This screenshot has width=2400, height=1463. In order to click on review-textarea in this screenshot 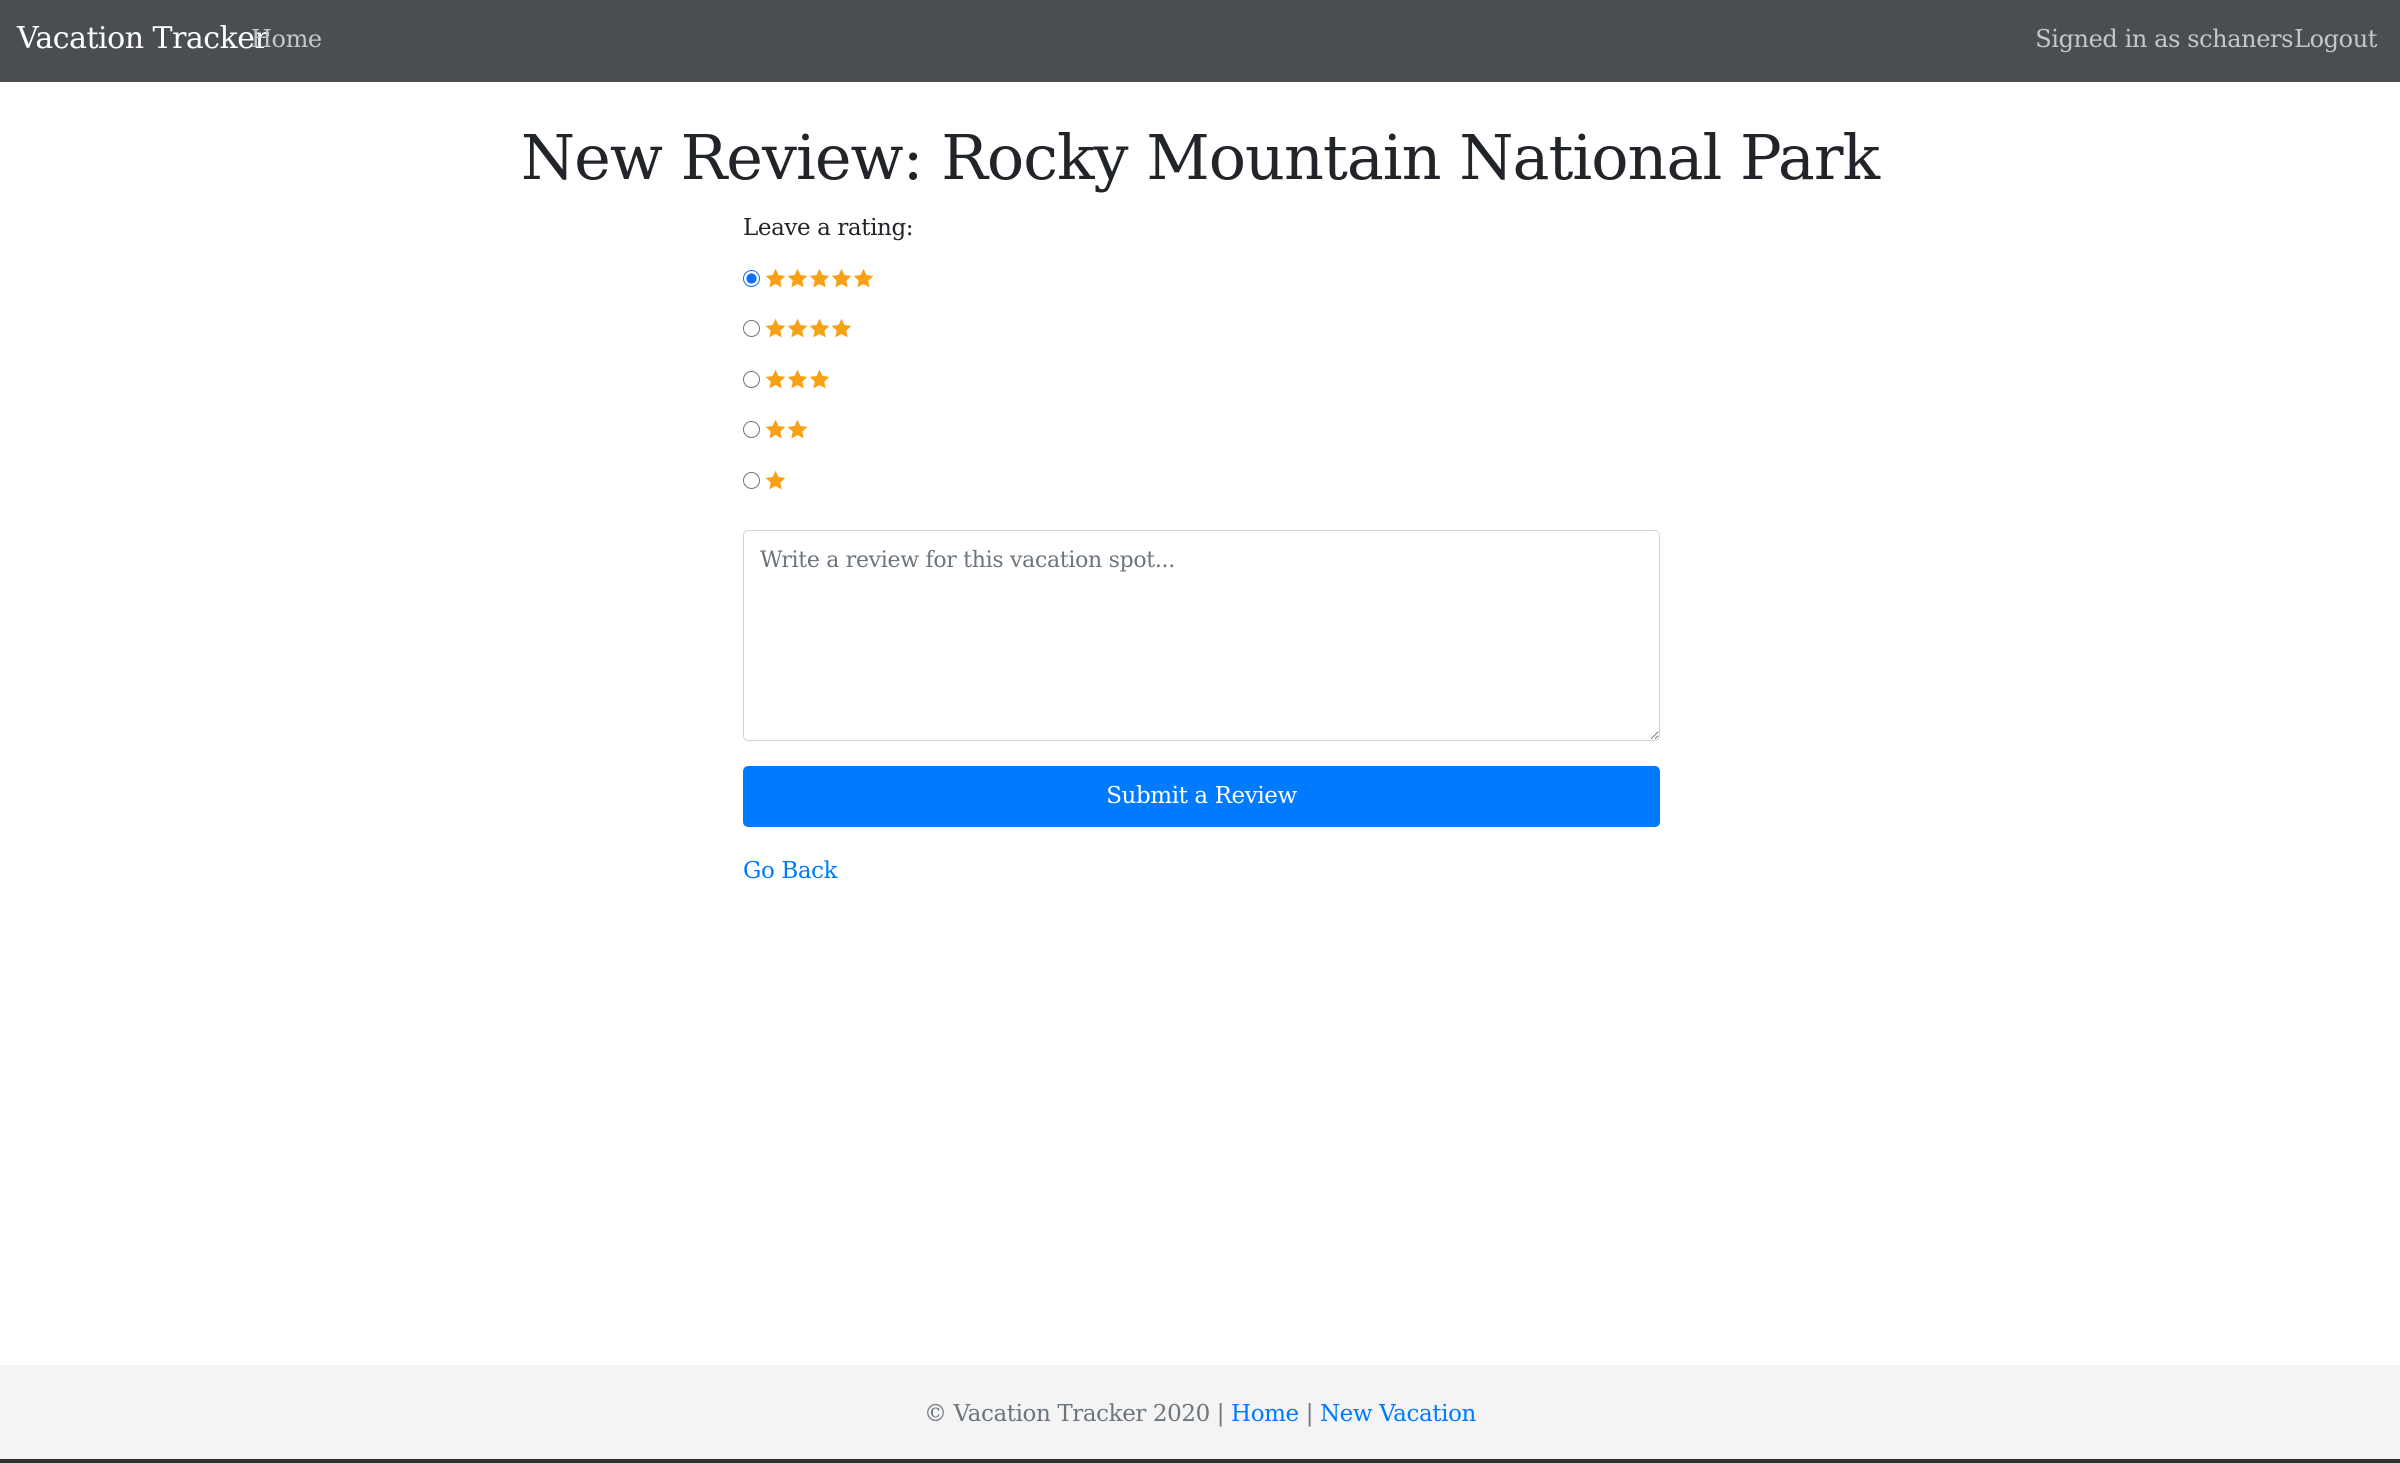, I will do `click(1201, 635)`.